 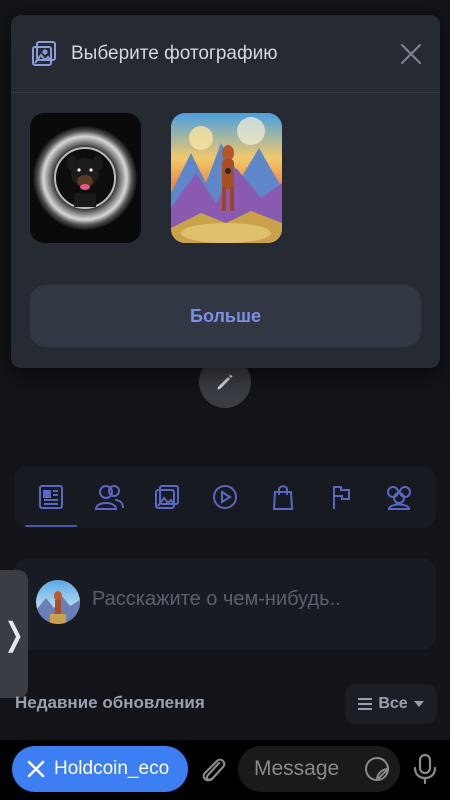 What do you see at coordinates (85, 178) in the screenshot?
I see `rottweiler-coin-photo` at bounding box center [85, 178].